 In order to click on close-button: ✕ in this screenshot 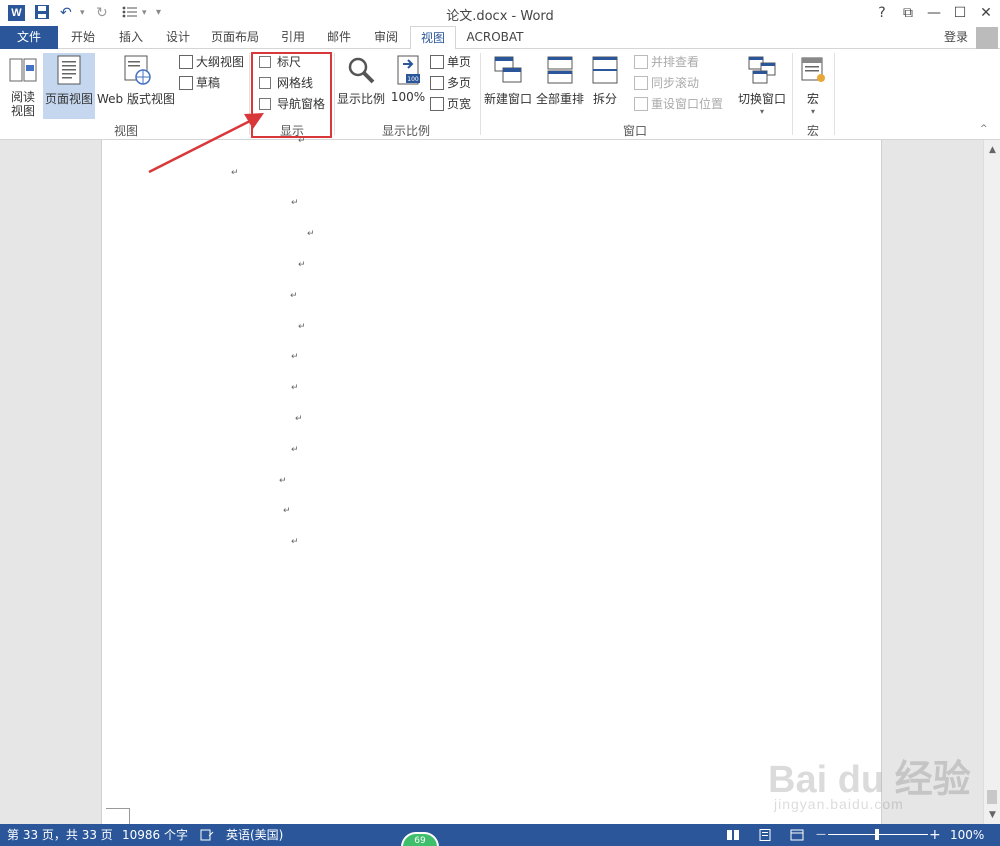, I will do `click(986, 13)`.